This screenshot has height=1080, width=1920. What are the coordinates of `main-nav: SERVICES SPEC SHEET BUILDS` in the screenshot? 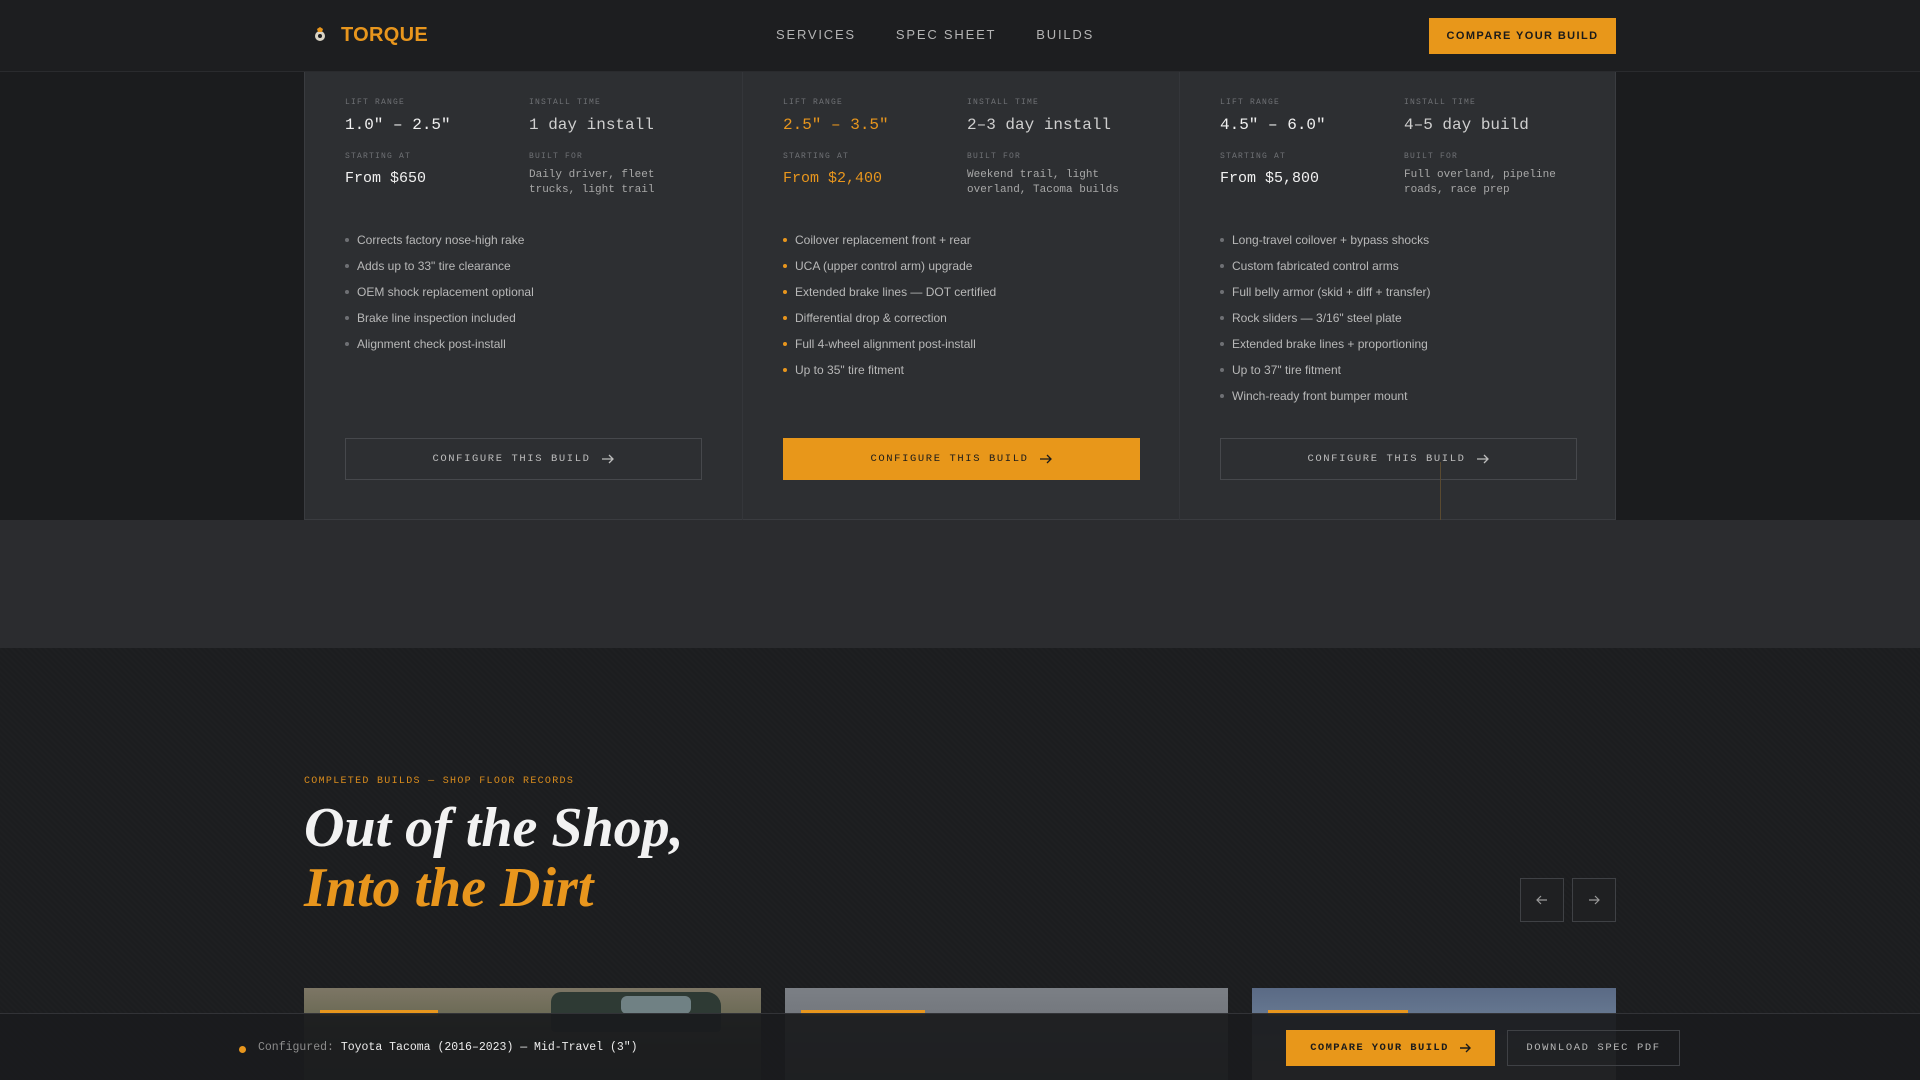 It's located at (935, 34).